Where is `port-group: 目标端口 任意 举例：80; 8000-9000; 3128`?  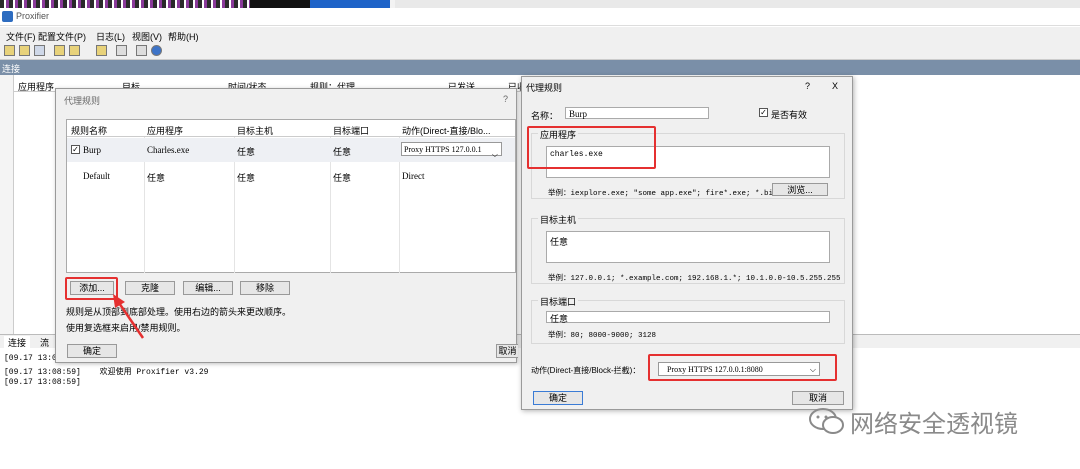 port-group: 目标端口 任意 举例：80; 8000-9000; 3128 is located at coordinates (688, 319).